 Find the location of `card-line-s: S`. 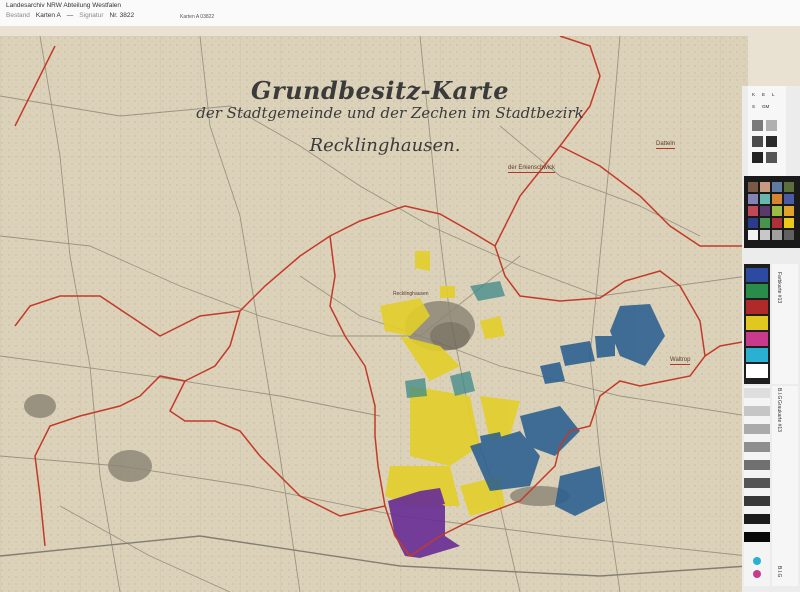

card-line-s: S is located at coordinates (754, 106).